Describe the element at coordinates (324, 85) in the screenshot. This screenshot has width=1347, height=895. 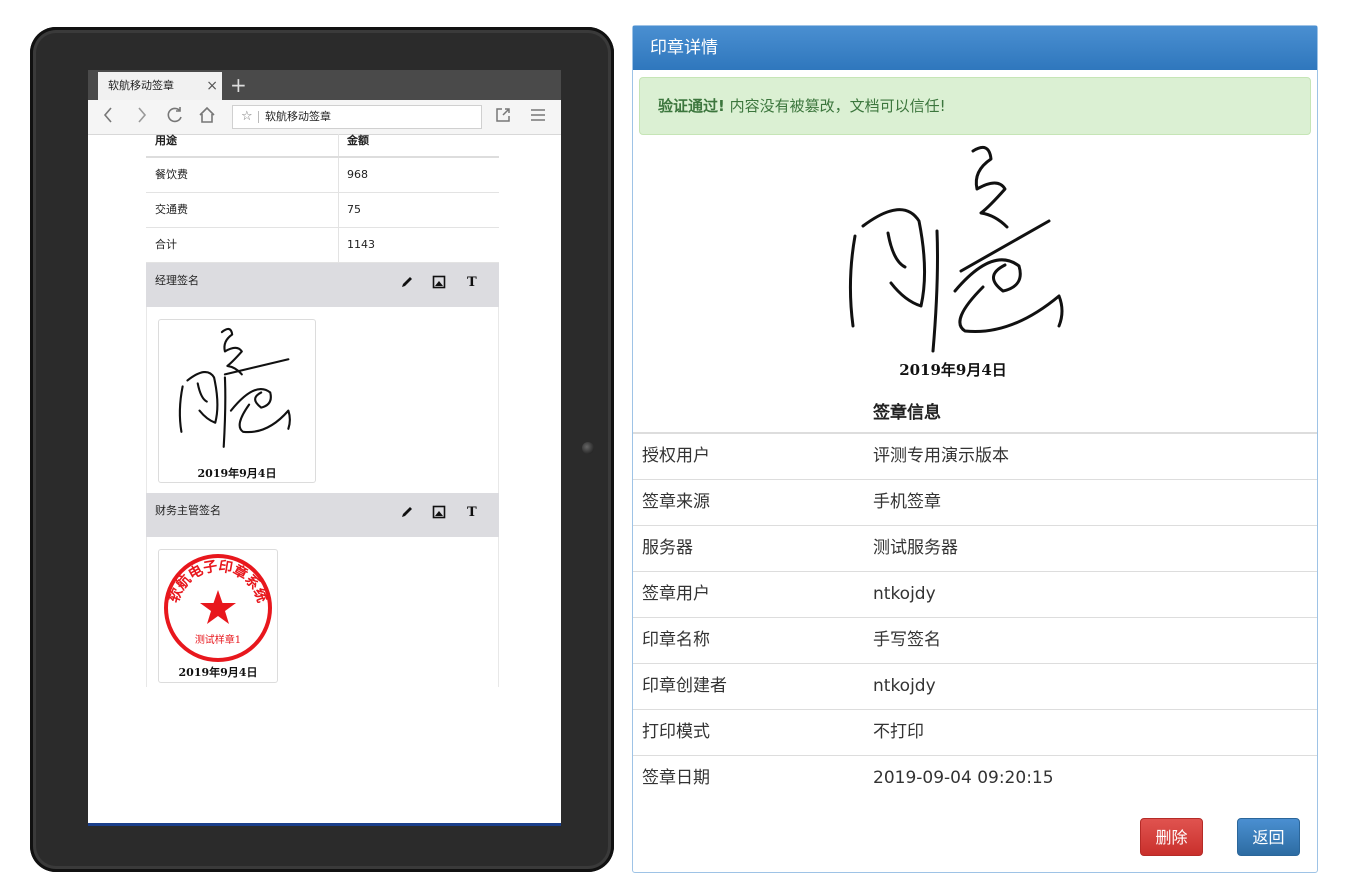
I see `browser-tab-bar: 软航移动签章 × +` at that location.